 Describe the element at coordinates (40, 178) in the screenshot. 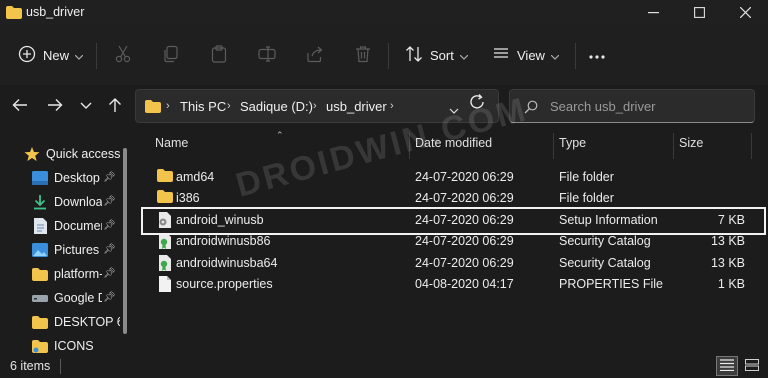

I see `desktop-icon` at that location.